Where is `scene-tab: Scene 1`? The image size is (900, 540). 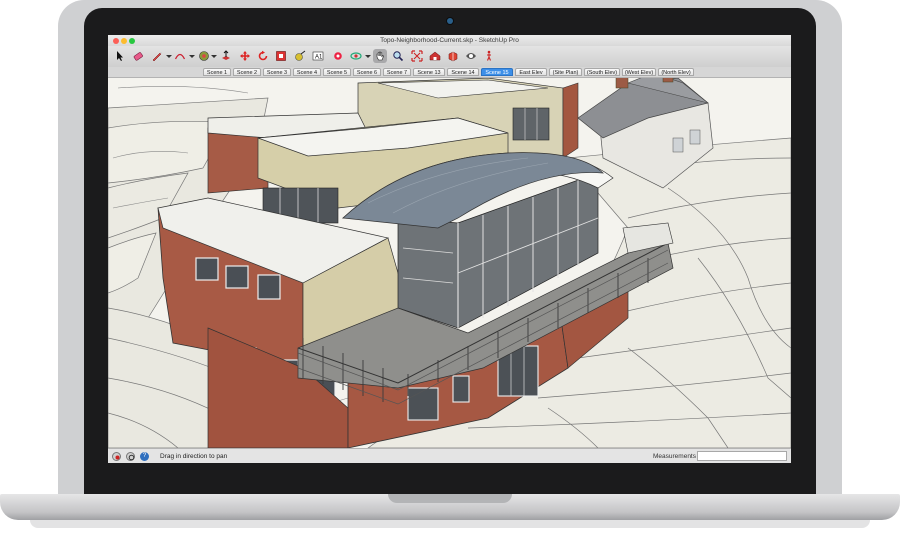 scene-tab: Scene 1 is located at coordinates (217, 72).